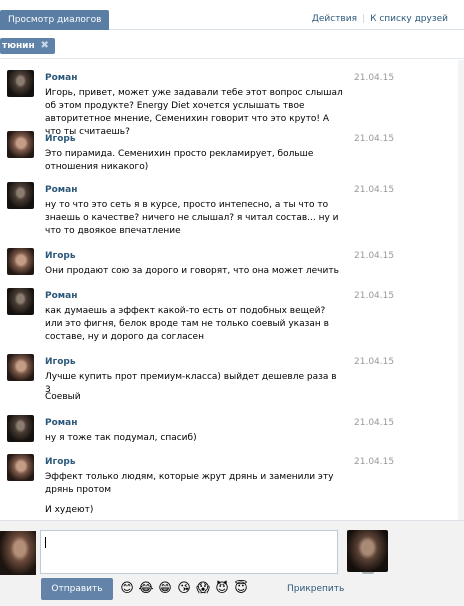 This screenshot has height=606, width=464. Describe the element at coordinates (77, 589) in the screenshot. I see `send-button: Отправить` at that location.